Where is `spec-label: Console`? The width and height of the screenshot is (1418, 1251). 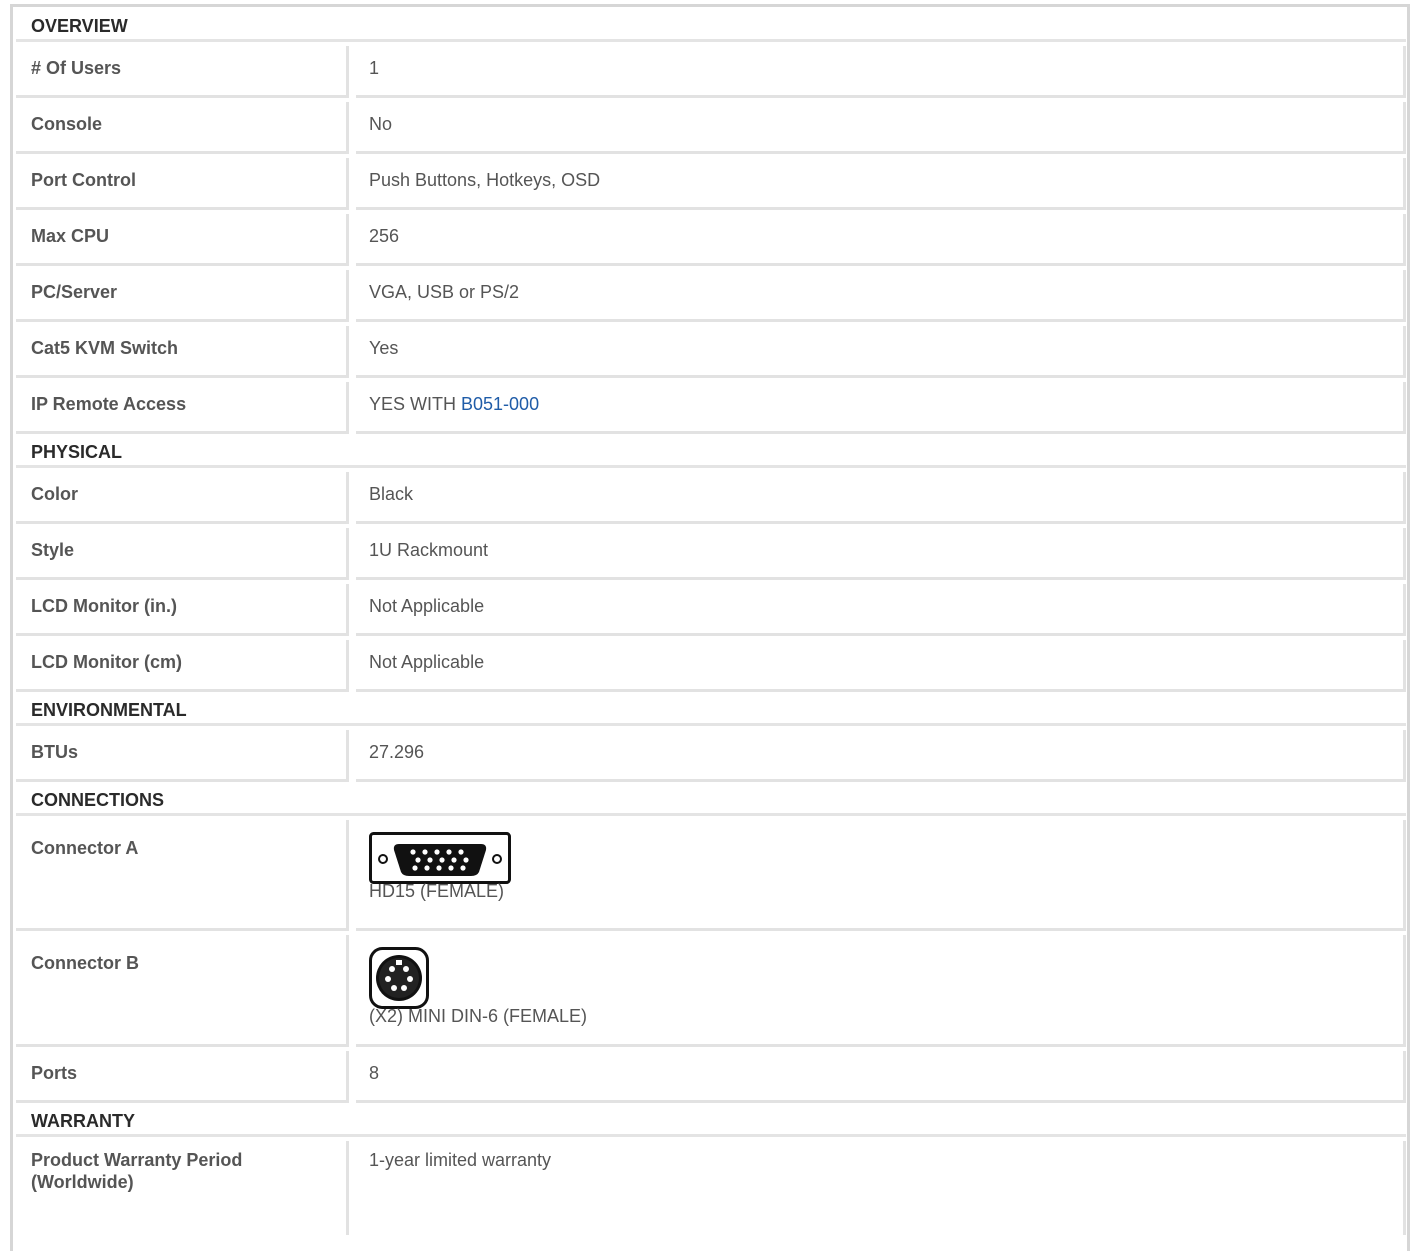
spec-label: Console is located at coordinates (182, 128).